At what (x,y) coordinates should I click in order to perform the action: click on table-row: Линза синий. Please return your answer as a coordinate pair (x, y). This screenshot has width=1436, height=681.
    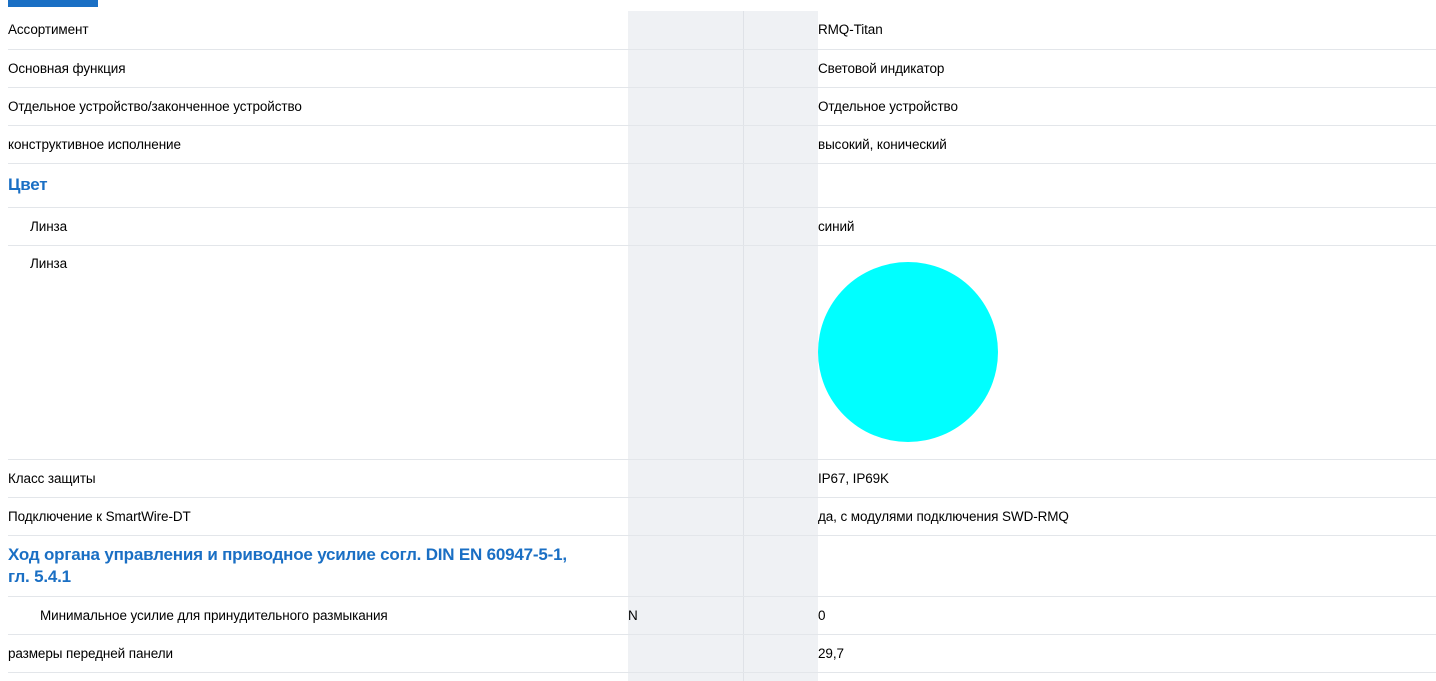
    Looking at the image, I should click on (722, 226).